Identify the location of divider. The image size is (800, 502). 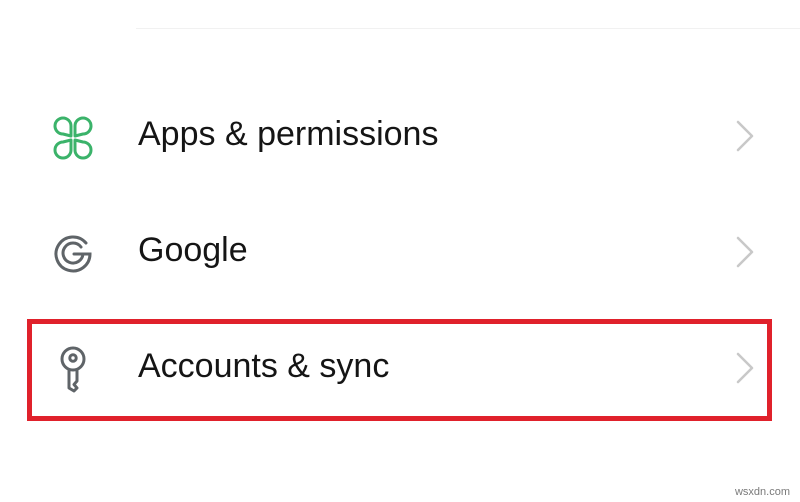
(468, 28).